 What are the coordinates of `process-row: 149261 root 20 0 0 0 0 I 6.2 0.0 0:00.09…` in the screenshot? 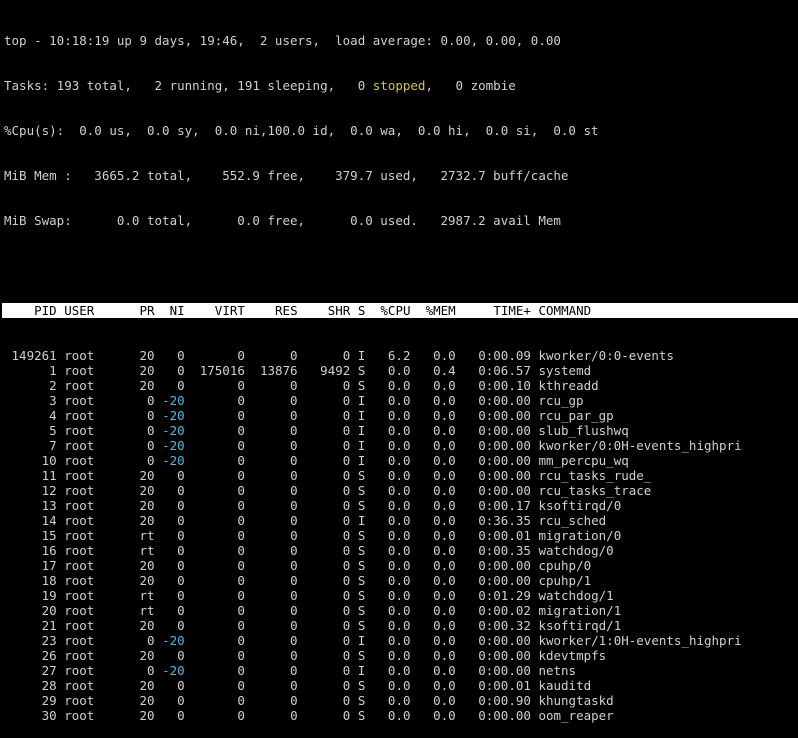 It's located at (401, 355).